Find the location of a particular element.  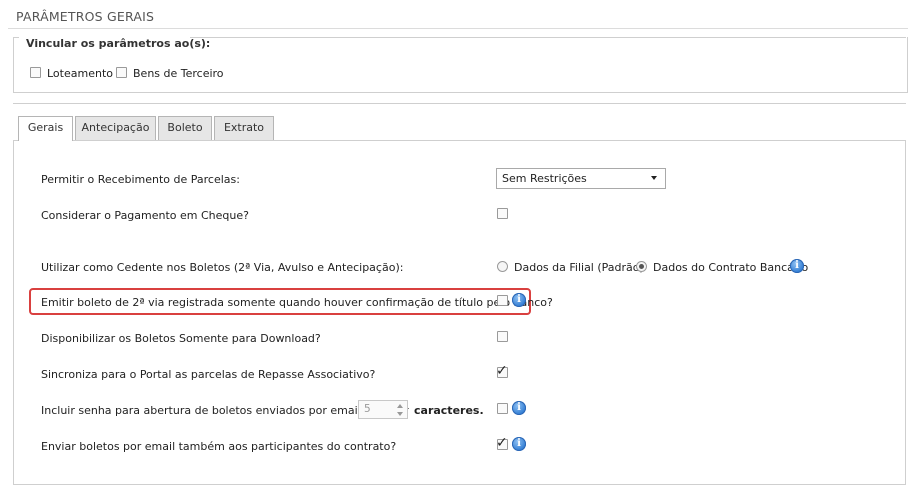

senha-suffix: caracteres. is located at coordinates (449, 410).